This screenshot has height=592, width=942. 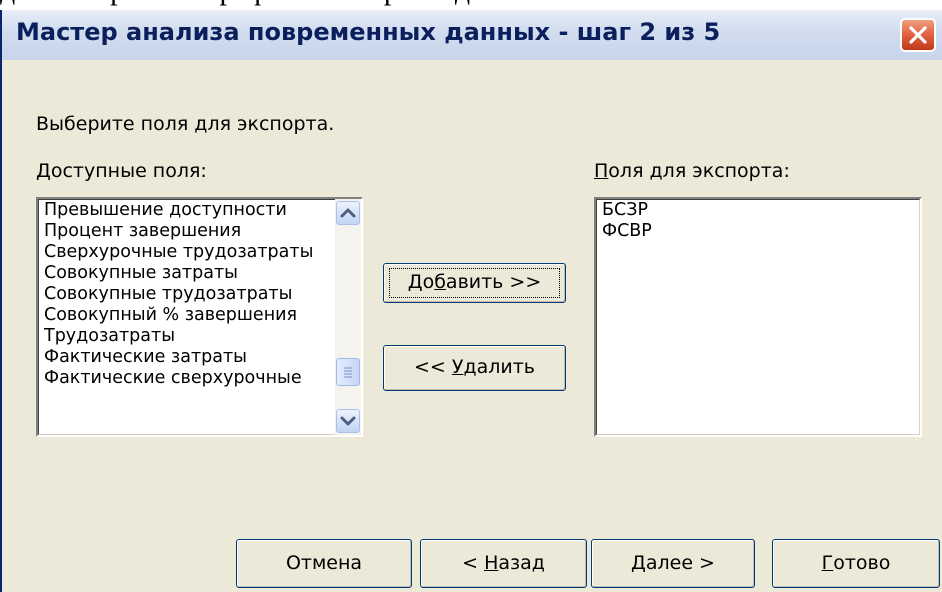 I want to click on list-item: Фактические затраты, so click(x=182, y=357).